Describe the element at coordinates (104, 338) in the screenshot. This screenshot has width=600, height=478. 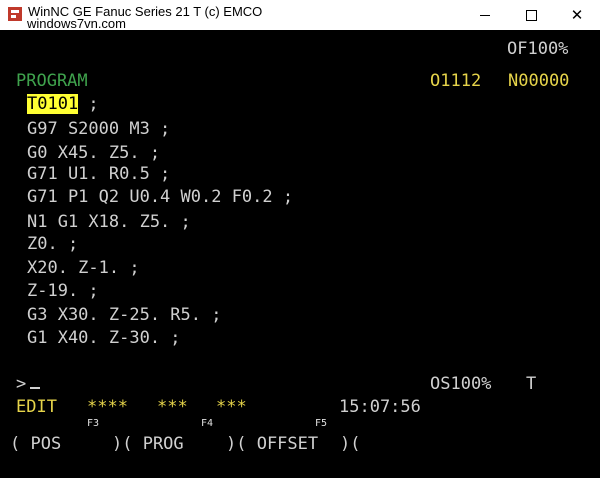
I see `program-line-11: G1 X40. Z-30. ;` at that location.